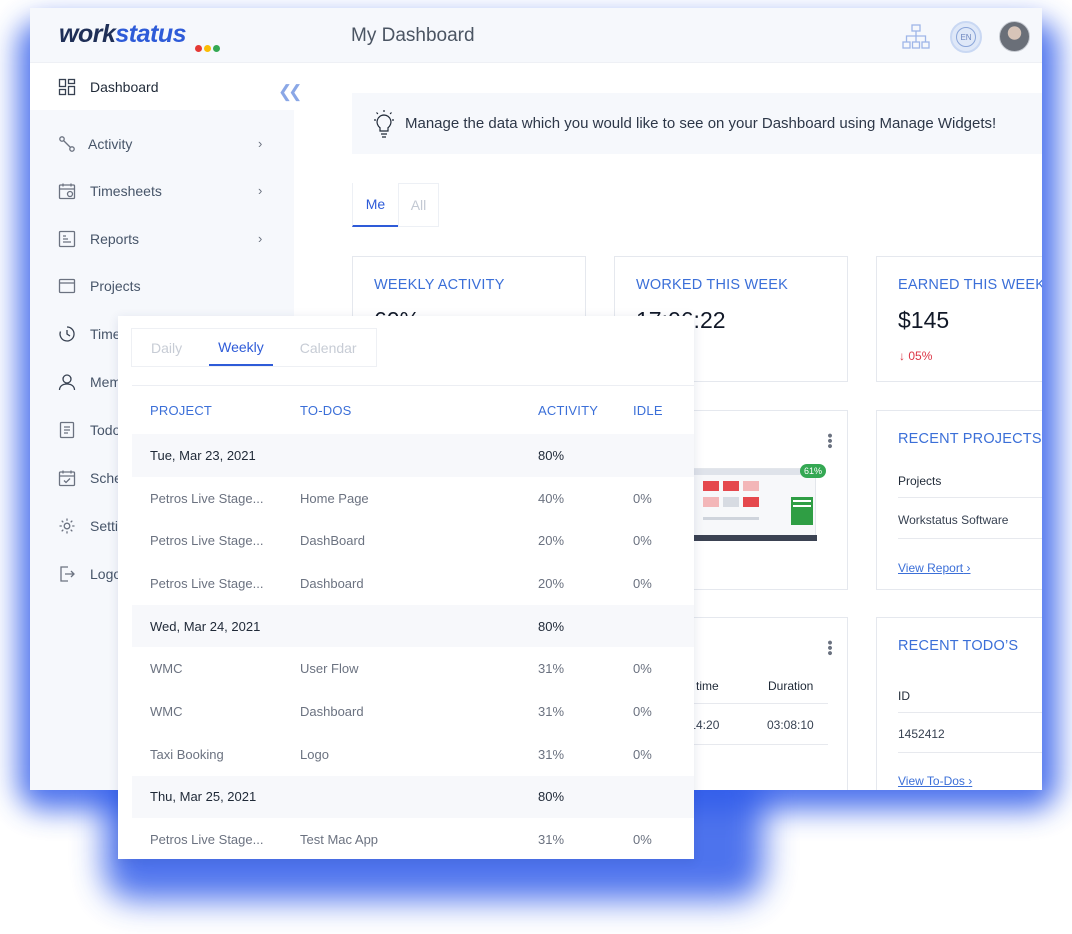  Describe the element at coordinates (106, 381) in the screenshot. I see `sidebar-item-label: Mem` at that location.